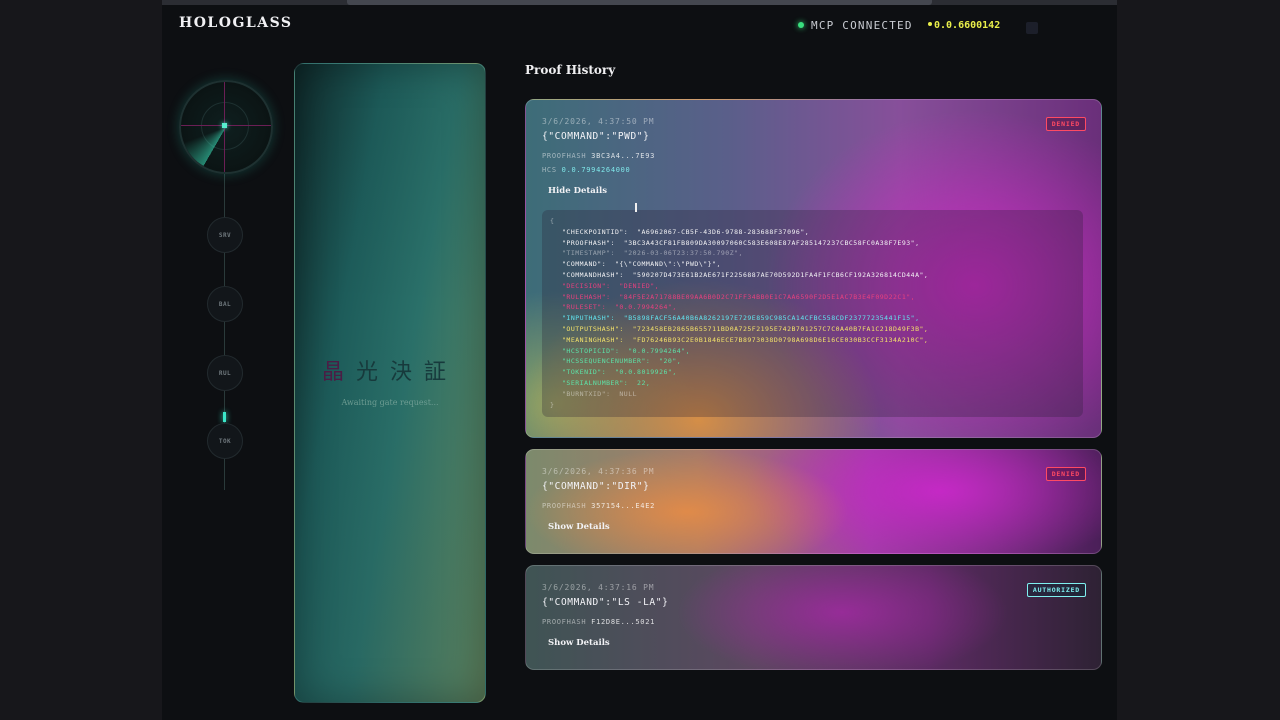 Image resolution: width=1280 pixels, height=720 pixels. What do you see at coordinates (577, 191) in the screenshot?
I see `hide-details-button: Hide Details` at bounding box center [577, 191].